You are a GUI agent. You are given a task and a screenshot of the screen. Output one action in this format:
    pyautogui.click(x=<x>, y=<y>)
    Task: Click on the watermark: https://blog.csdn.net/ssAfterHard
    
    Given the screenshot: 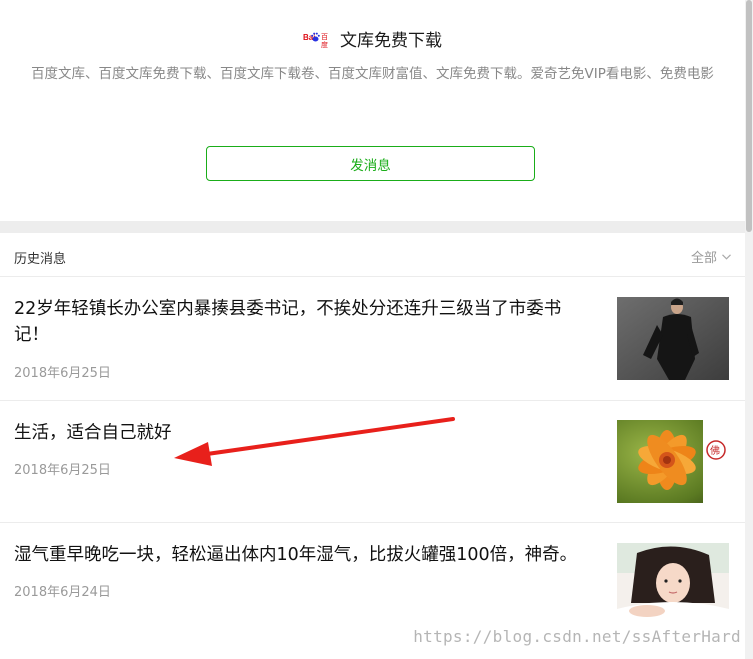 What is the action you would take?
    pyautogui.click(x=577, y=636)
    